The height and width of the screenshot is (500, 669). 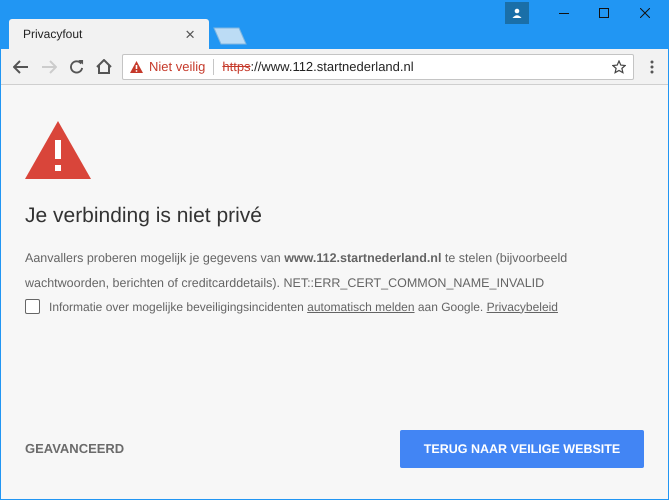 What do you see at coordinates (604, 13) in the screenshot?
I see `maximize-icon` at bounding box center [604, 13].